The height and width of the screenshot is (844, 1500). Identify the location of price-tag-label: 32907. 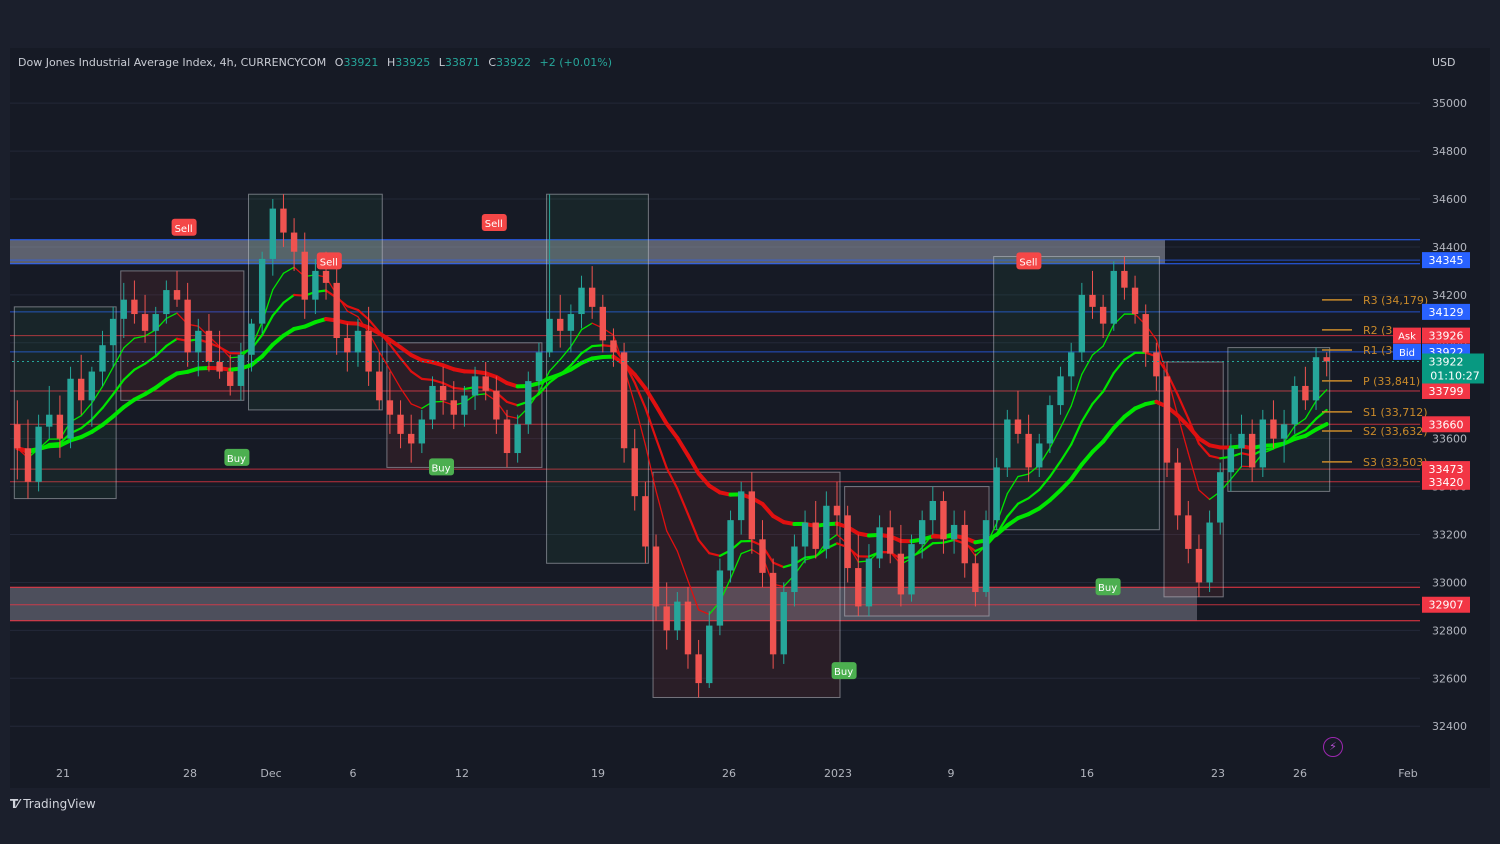
(1446, 605).